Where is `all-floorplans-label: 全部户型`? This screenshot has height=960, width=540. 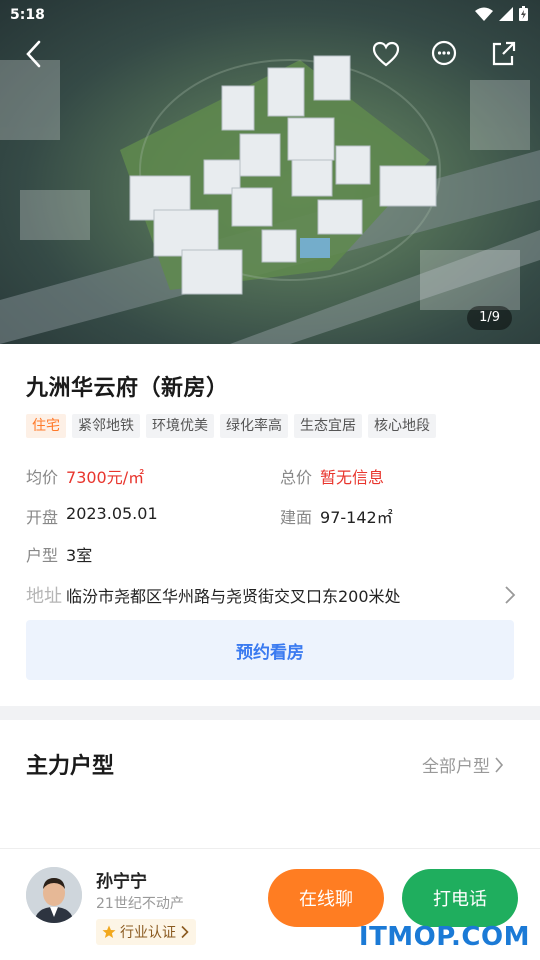 all-floorplans-label: 全部户型 is located at coordinates (456, 767).